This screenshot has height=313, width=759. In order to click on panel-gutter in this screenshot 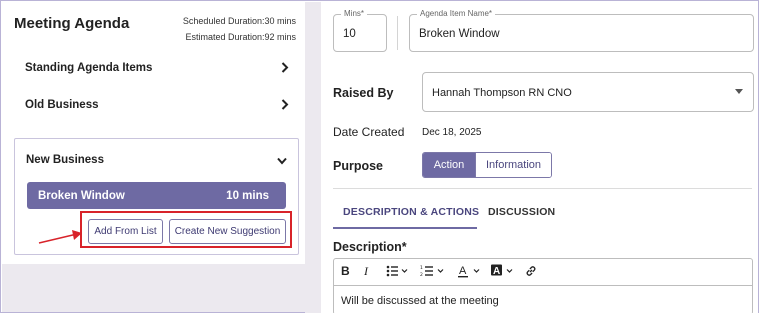, I will do `click(313, 157)`.